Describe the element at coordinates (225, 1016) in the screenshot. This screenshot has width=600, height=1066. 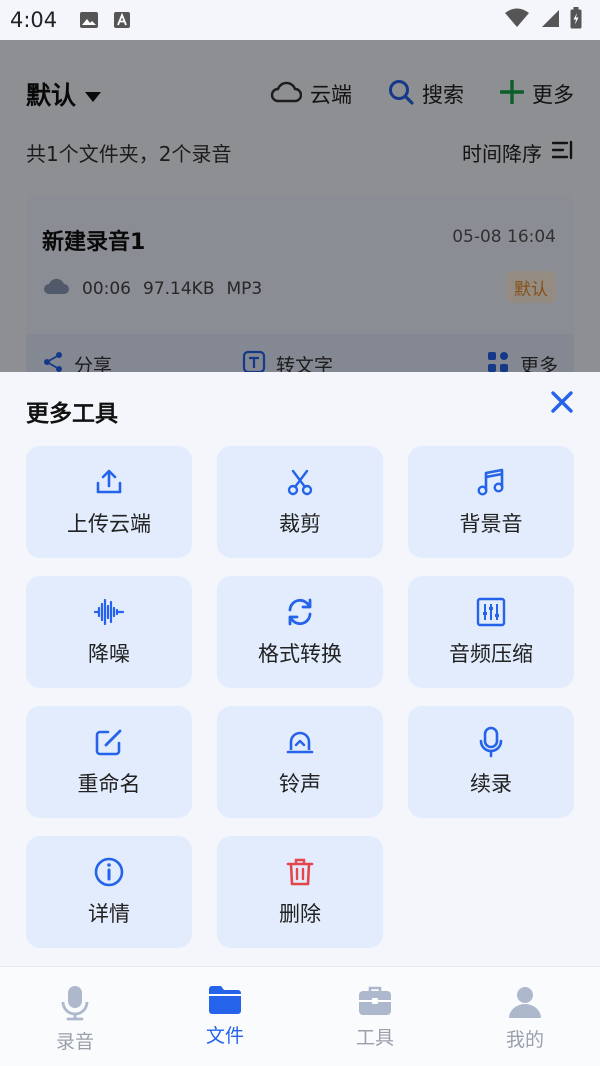
I see `tab-files: 文件` at that location.